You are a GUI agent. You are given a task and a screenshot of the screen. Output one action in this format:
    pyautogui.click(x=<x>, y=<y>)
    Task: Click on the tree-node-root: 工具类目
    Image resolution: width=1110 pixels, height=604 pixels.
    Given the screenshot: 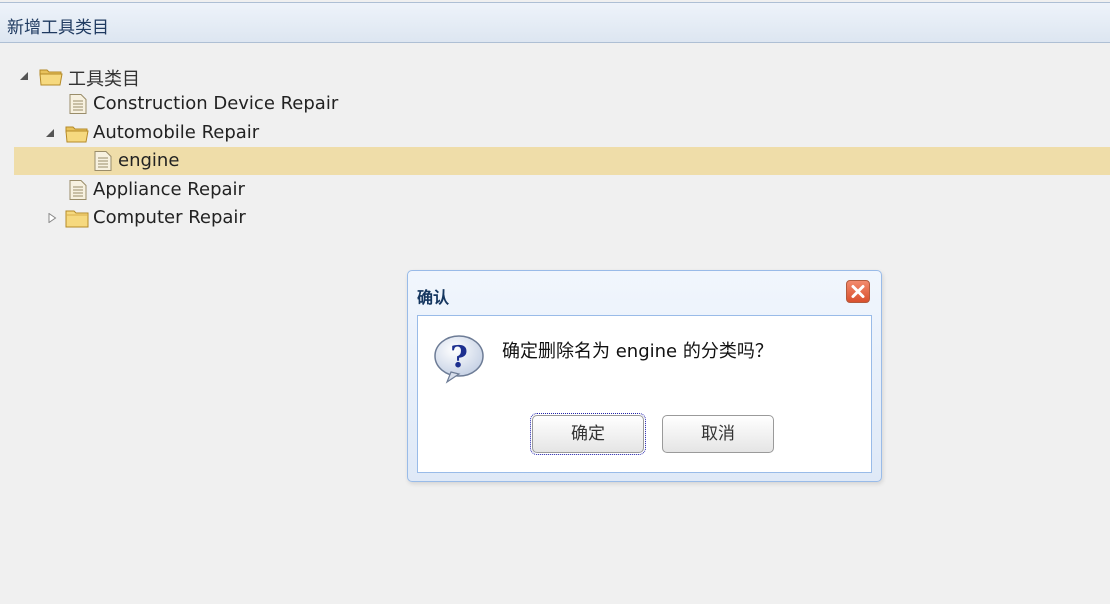 What is the action you would take?
    pyautogui.click(x=562, y=76)
    